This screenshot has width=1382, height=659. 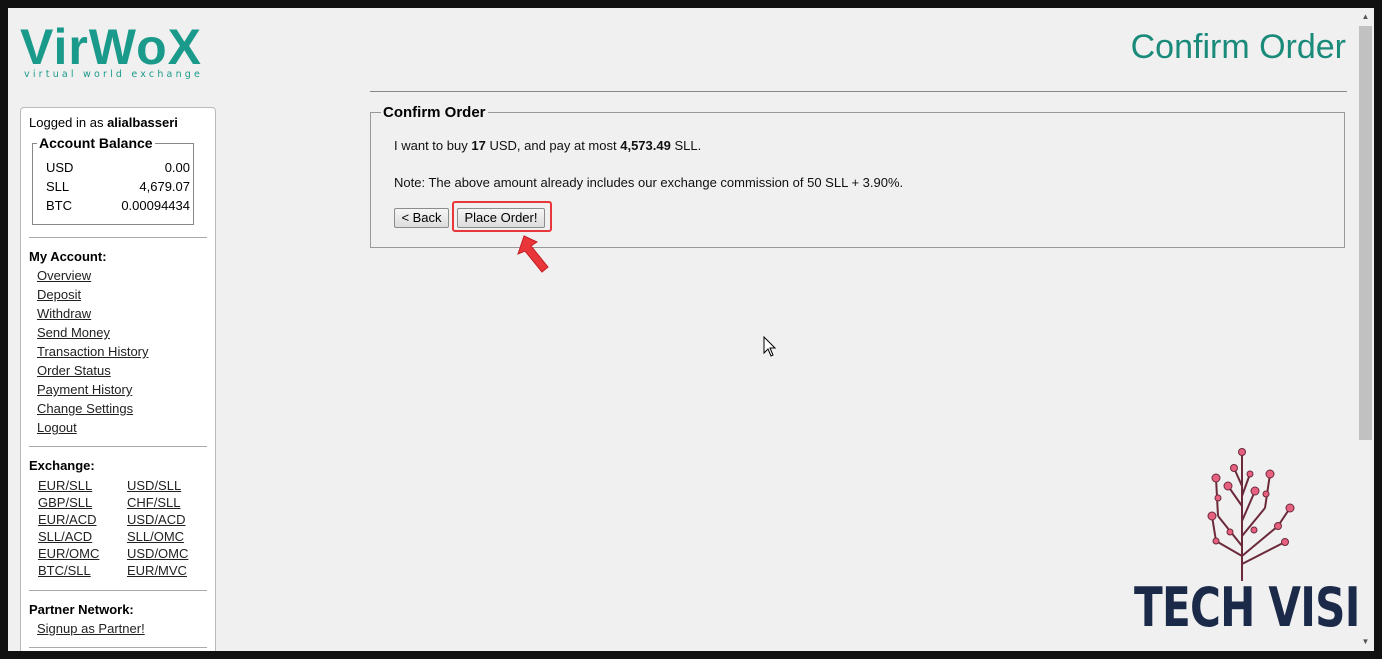 I want to click on balance-amount: 4,679.07, so click(x=164, y=186).